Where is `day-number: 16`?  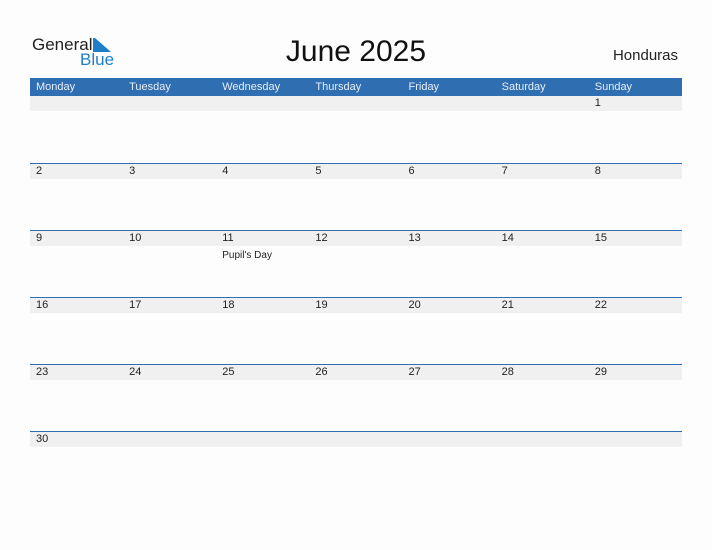 day-number: 16 is located at coordinates (42, 305).